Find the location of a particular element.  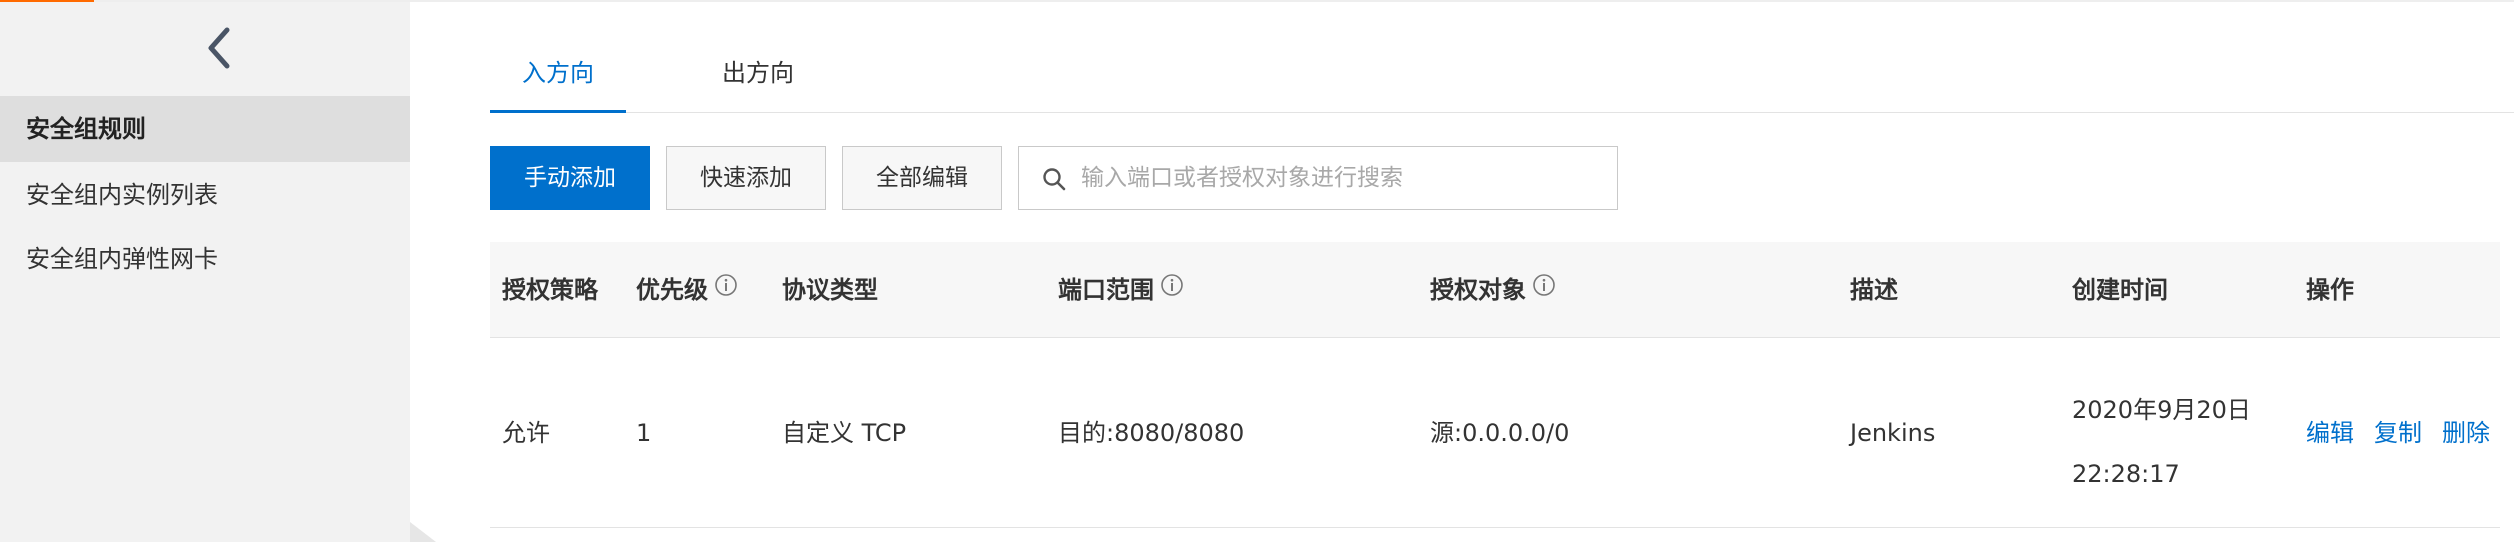

column-header-label: 描述 is located at coordinates (1874, 290).